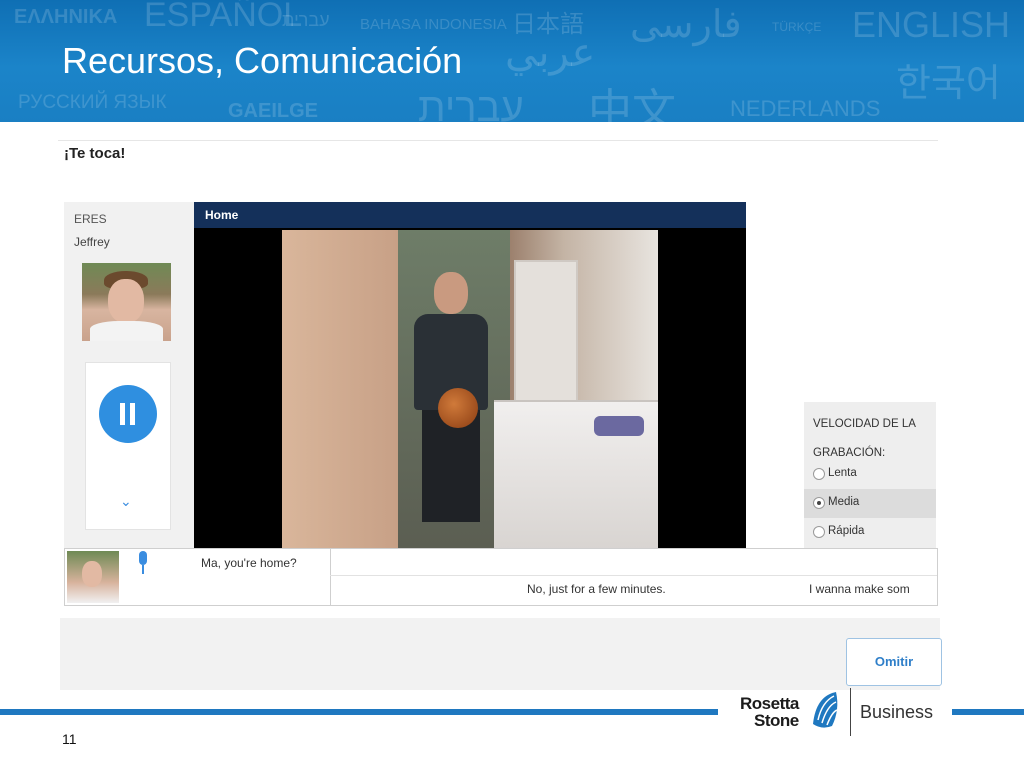 The width and height of the screenshot is (1024, 768). Describe the element at coordinates (92, 242) in the screenshot. I see `role-name: Jeffrey` at that location.